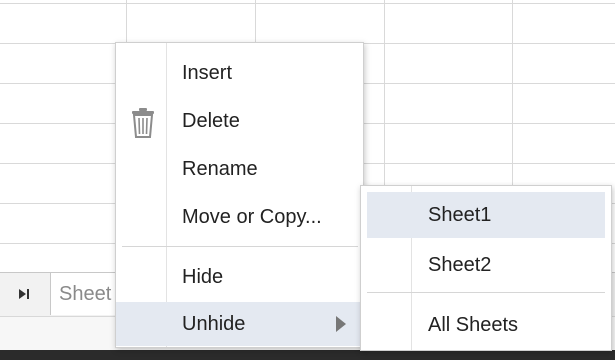 The width and height of the screenshot is (615, 360). Describe the element at coordinates (220, 169) in the screenshot. I see `menu-item-label: Rename` at that location.